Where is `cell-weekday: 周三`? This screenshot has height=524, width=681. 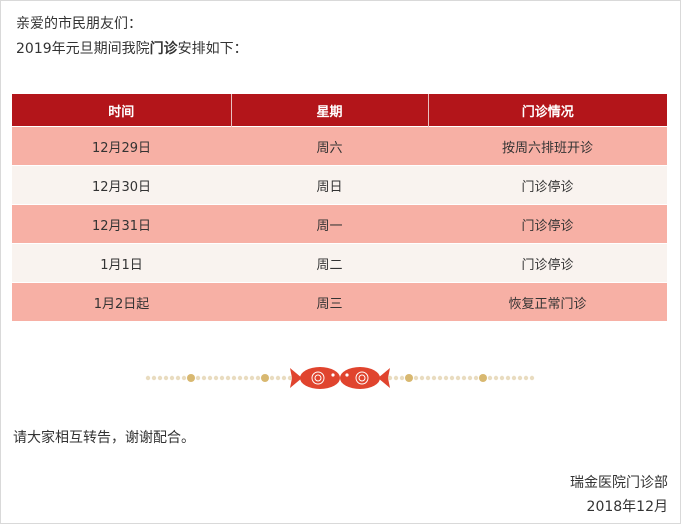 cell-weekday: 周三 is located at coordinates (329, 301).